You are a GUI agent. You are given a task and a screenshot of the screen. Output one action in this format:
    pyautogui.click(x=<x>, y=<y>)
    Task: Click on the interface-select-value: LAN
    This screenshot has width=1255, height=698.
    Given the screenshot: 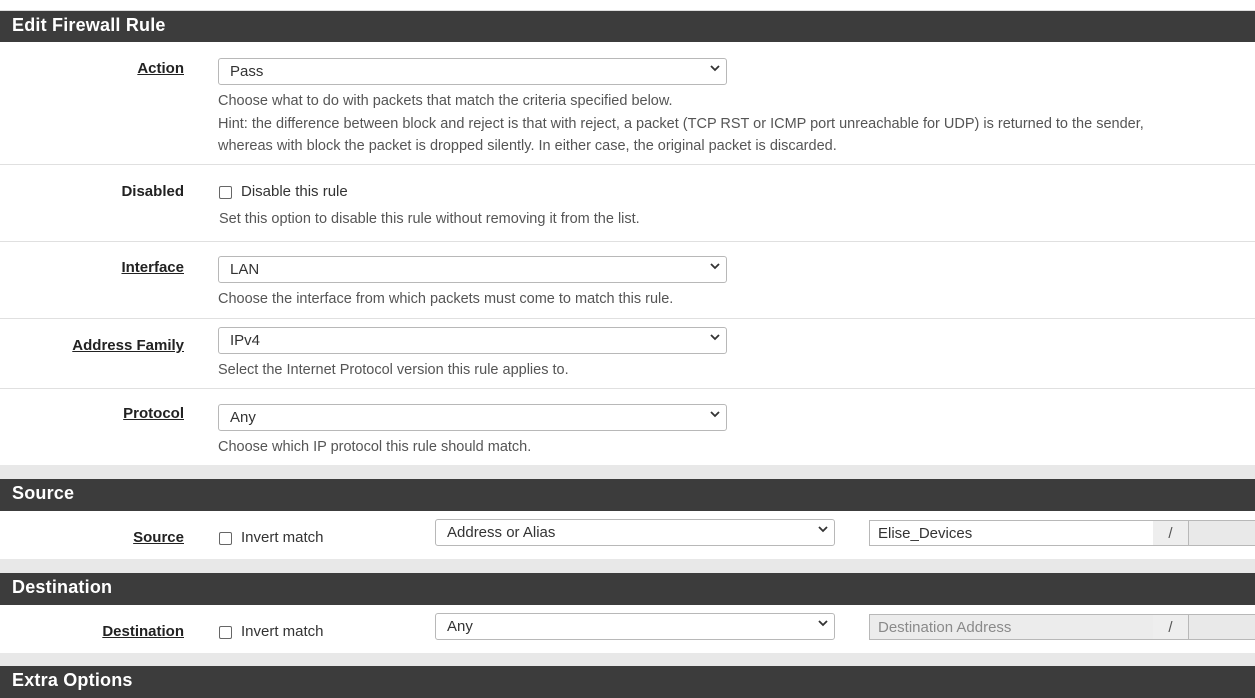 What is the action you would take?
    pyautogui.click(x=245, y=269)
    